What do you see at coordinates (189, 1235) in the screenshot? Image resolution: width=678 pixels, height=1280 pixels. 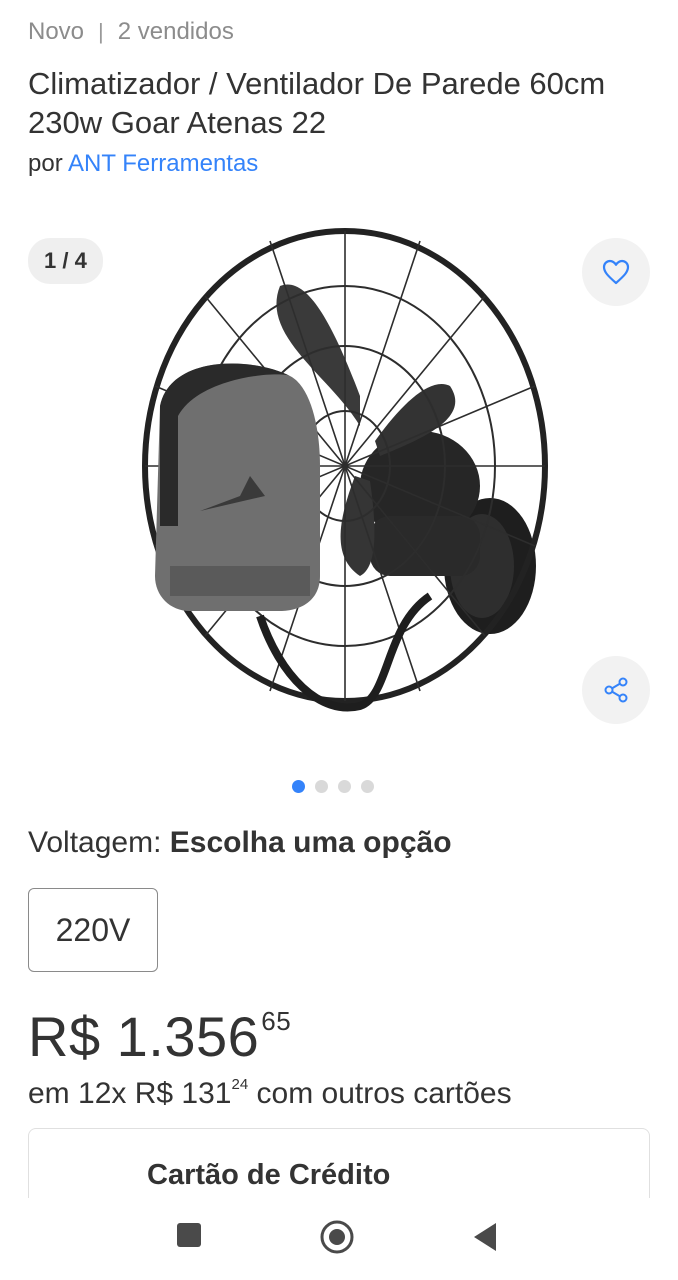 I see `recents-square-icon` at bounding box center [189, 1235].